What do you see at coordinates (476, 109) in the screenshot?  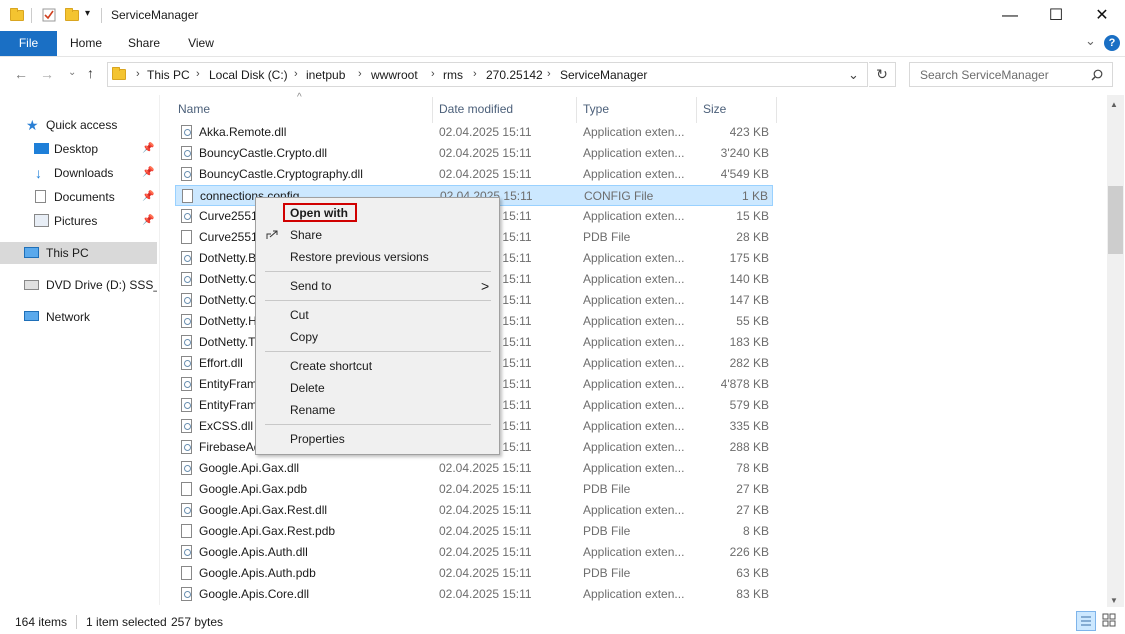 I see `column-header-date: Date modified` at bounding box center [476, 109].